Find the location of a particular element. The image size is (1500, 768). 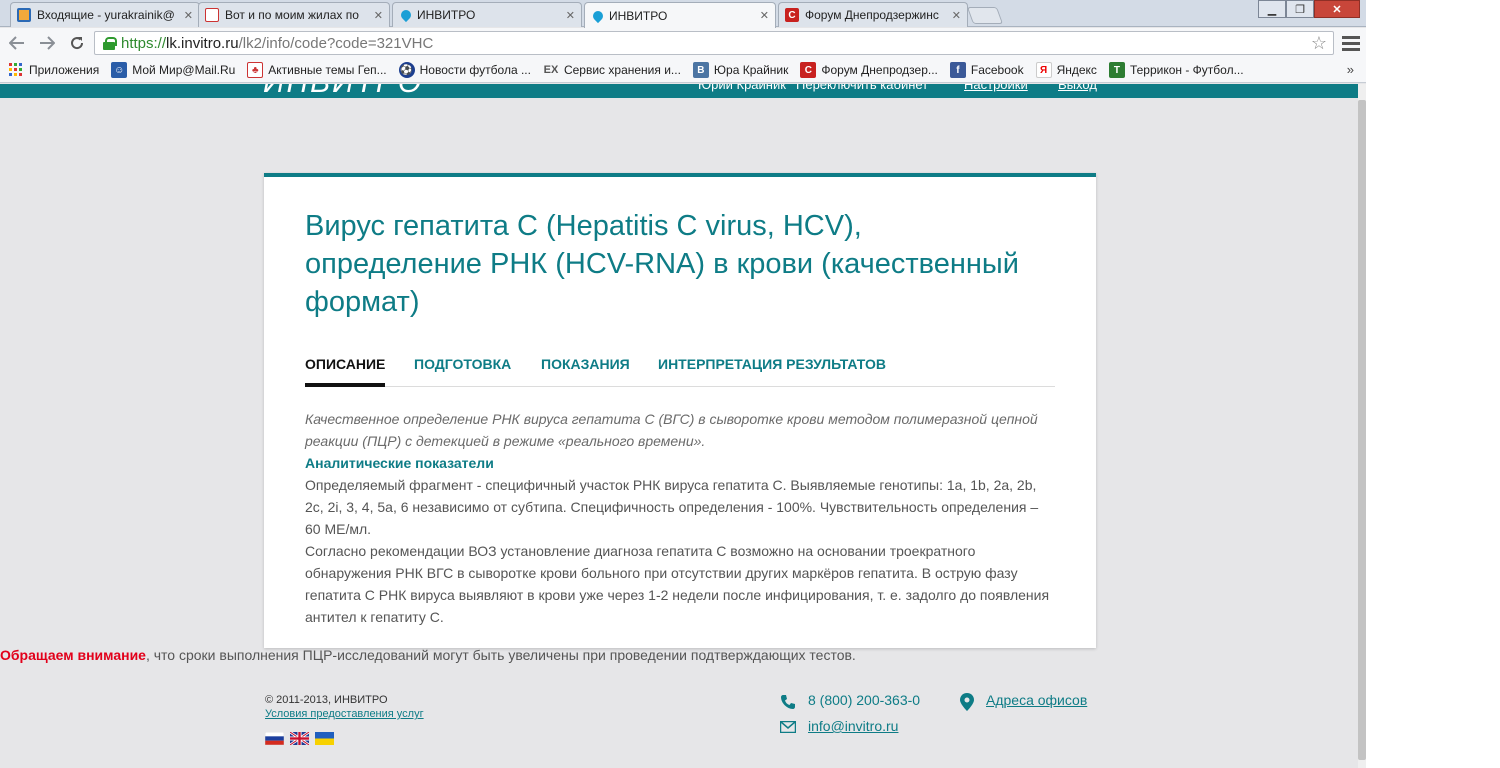

browser-tab-3: ИНВИТРО ✕ is located at coordinates (487, 14).